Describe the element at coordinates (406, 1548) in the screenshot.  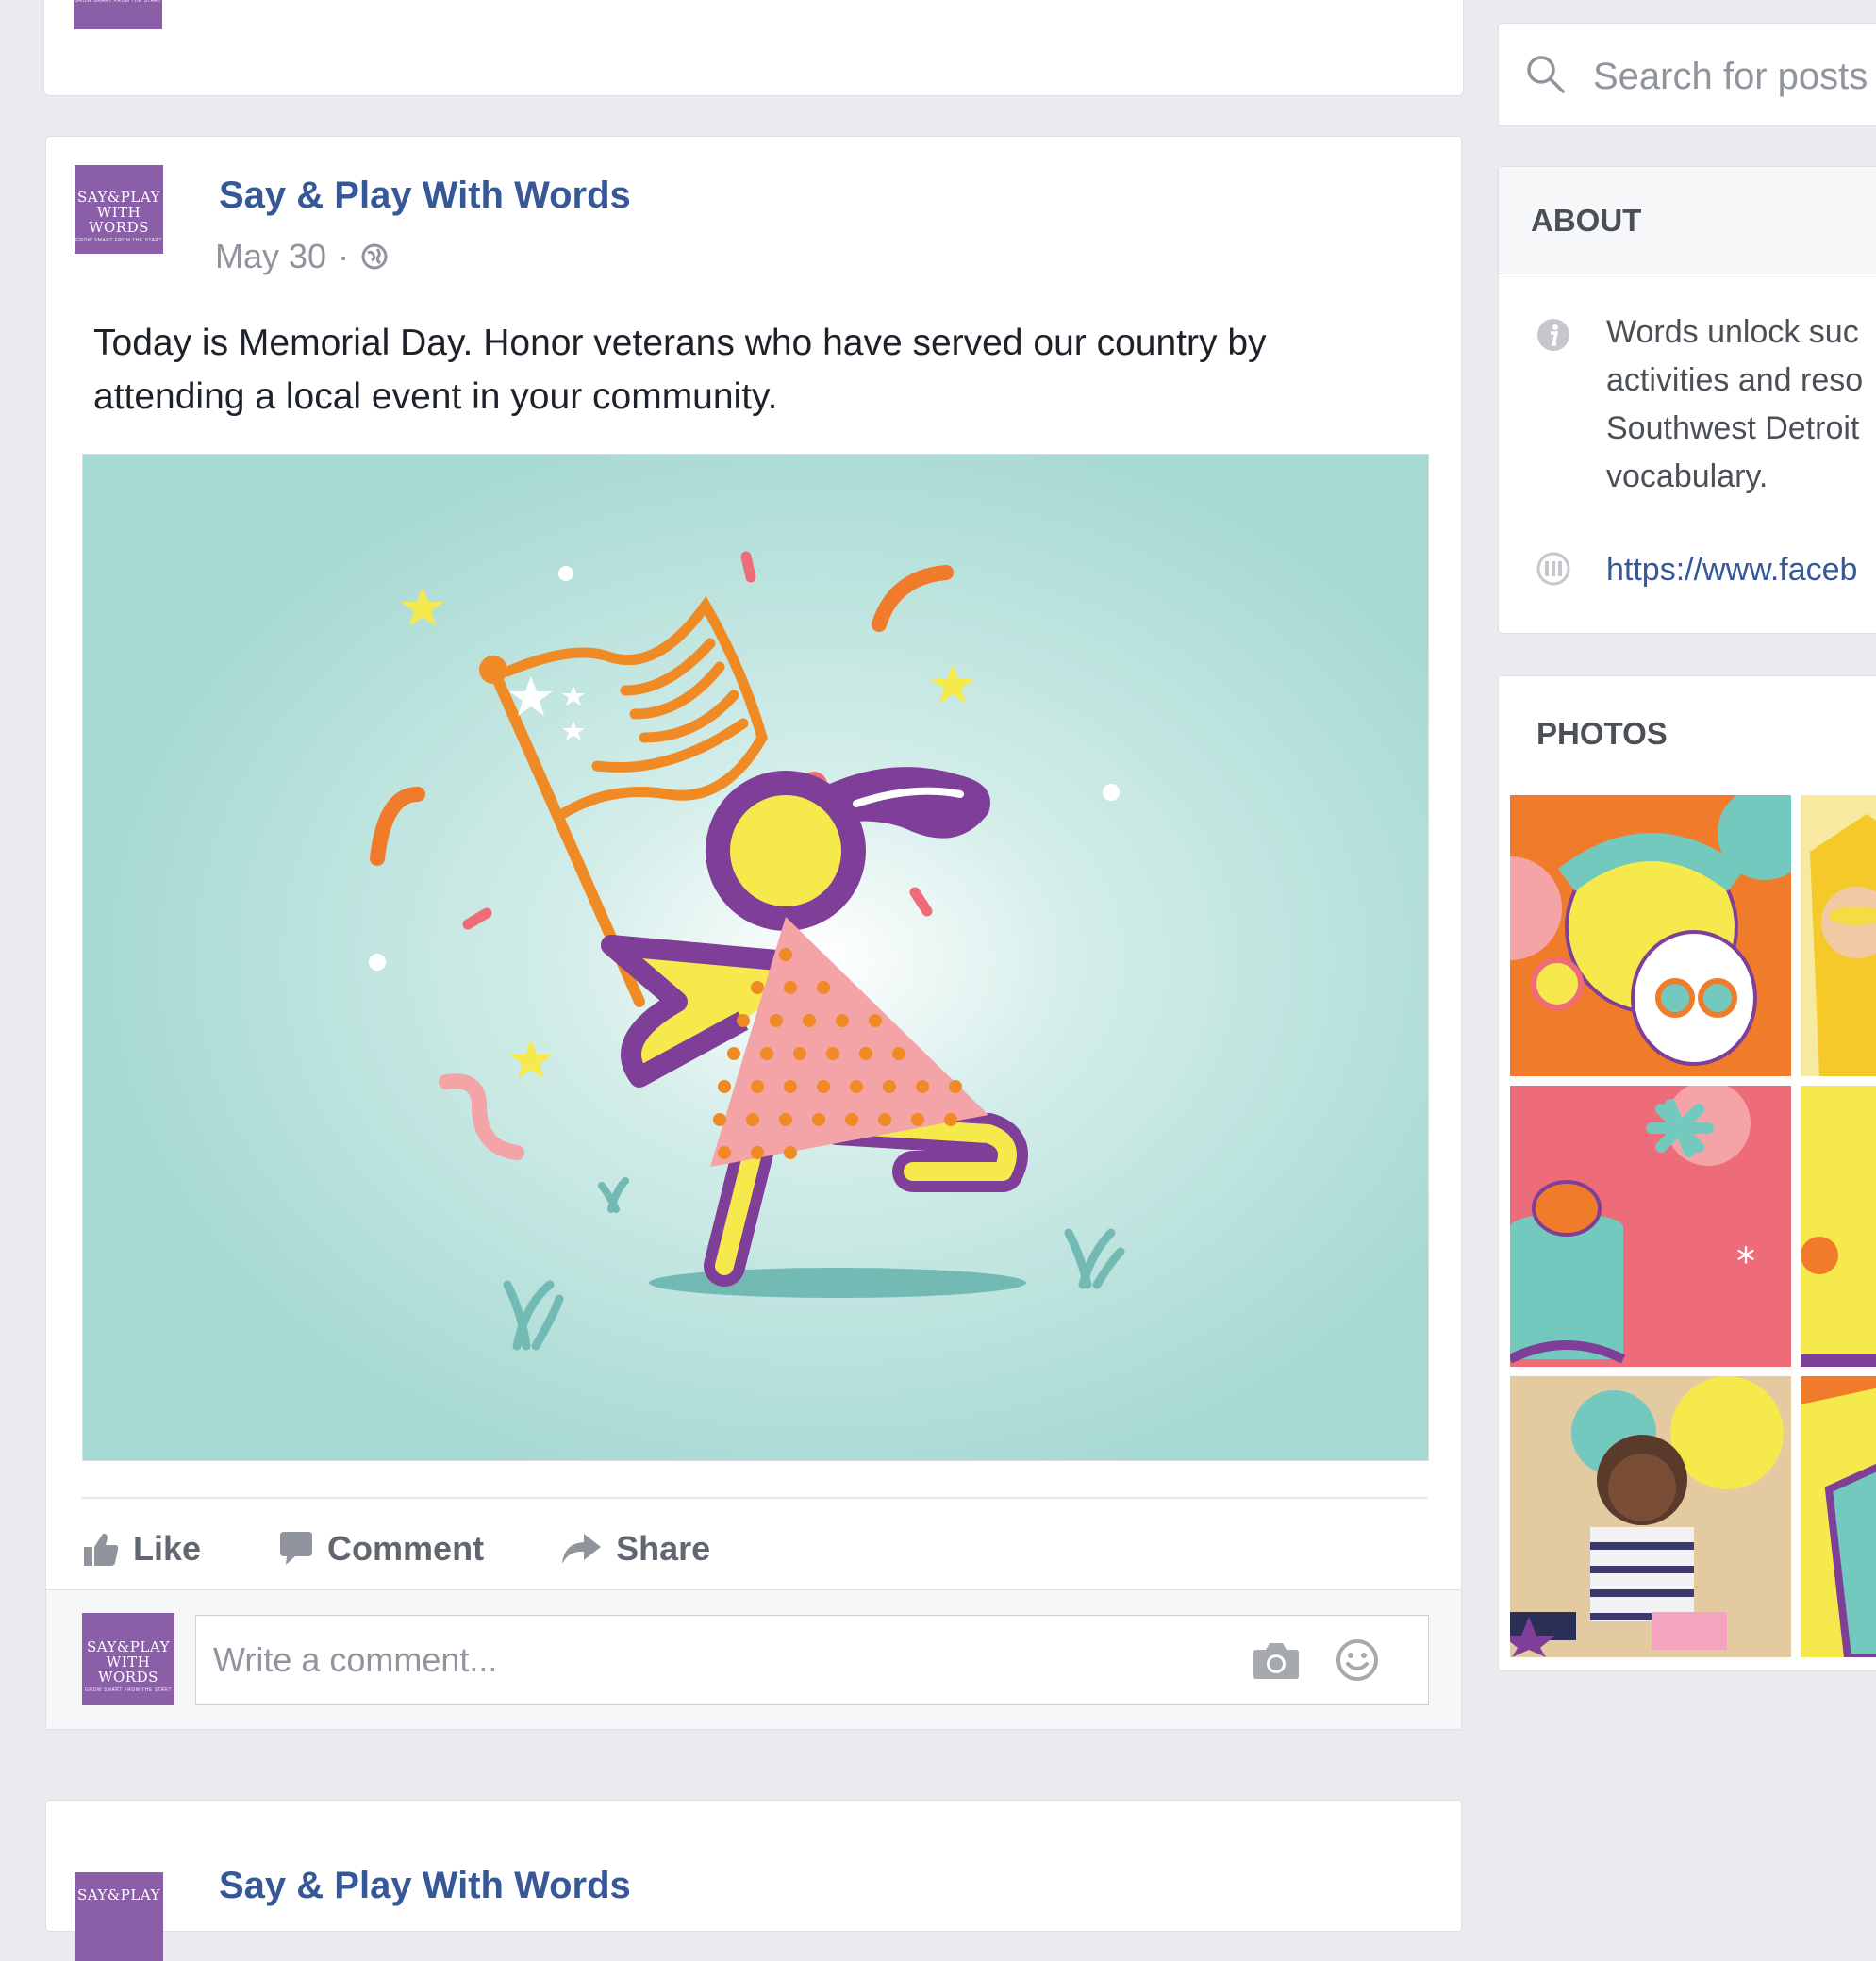
I see `comment-label: Comment` at that location.